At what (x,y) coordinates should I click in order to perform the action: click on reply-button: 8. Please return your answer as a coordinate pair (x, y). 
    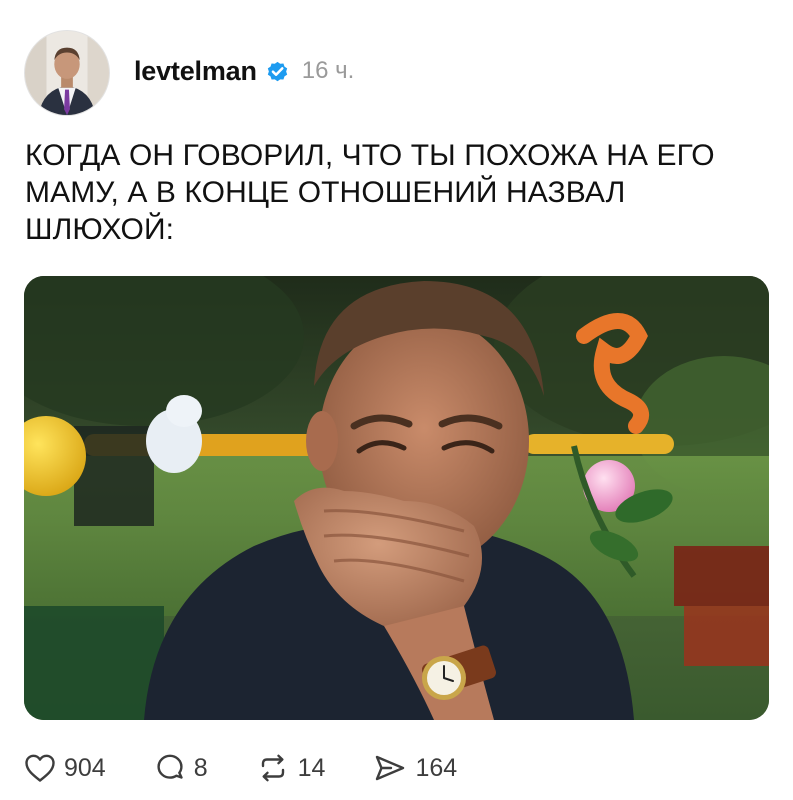
    Looking at the image, I should click on (181, 768).